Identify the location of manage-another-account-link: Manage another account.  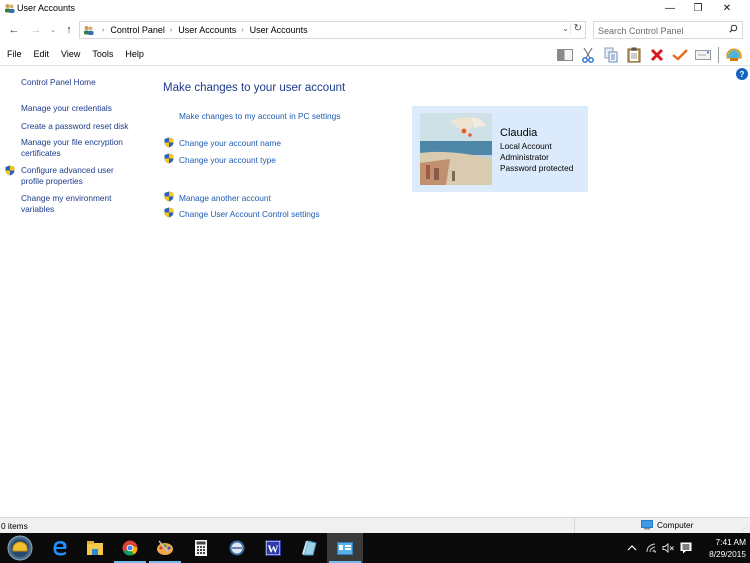
(225, 198).